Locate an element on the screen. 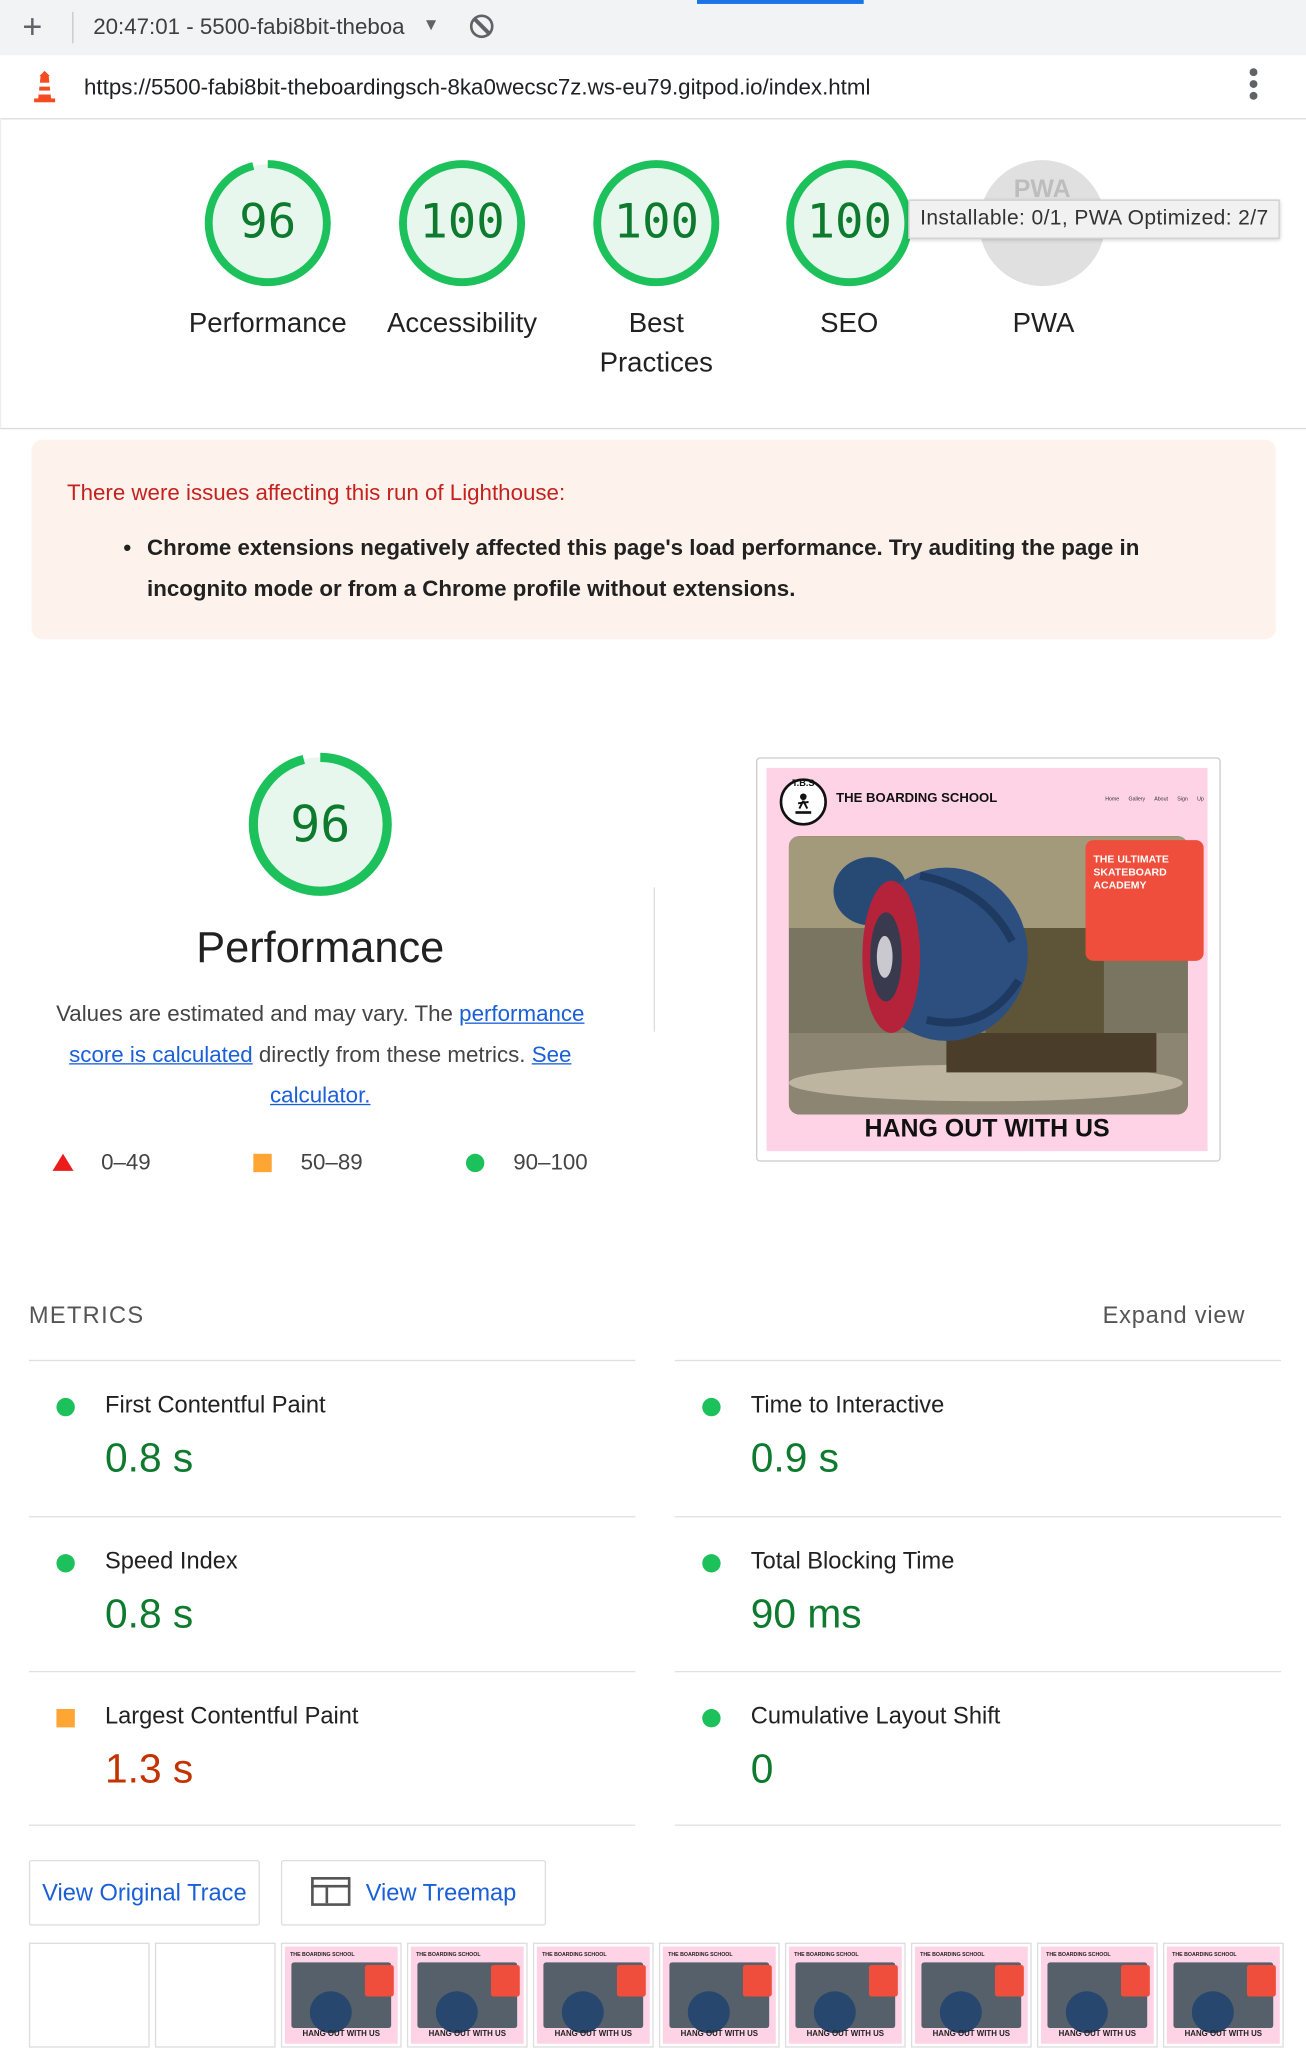 The image size is (1306, 2060). gauge-label: PWA is located at coordinates (1043, 323).